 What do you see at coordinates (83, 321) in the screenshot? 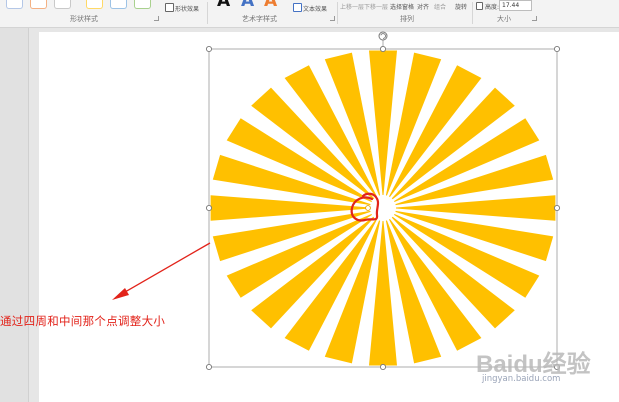
I see `annotation-note: 通过四周和中间那个点调整大小` at bounding box center [83, 321].